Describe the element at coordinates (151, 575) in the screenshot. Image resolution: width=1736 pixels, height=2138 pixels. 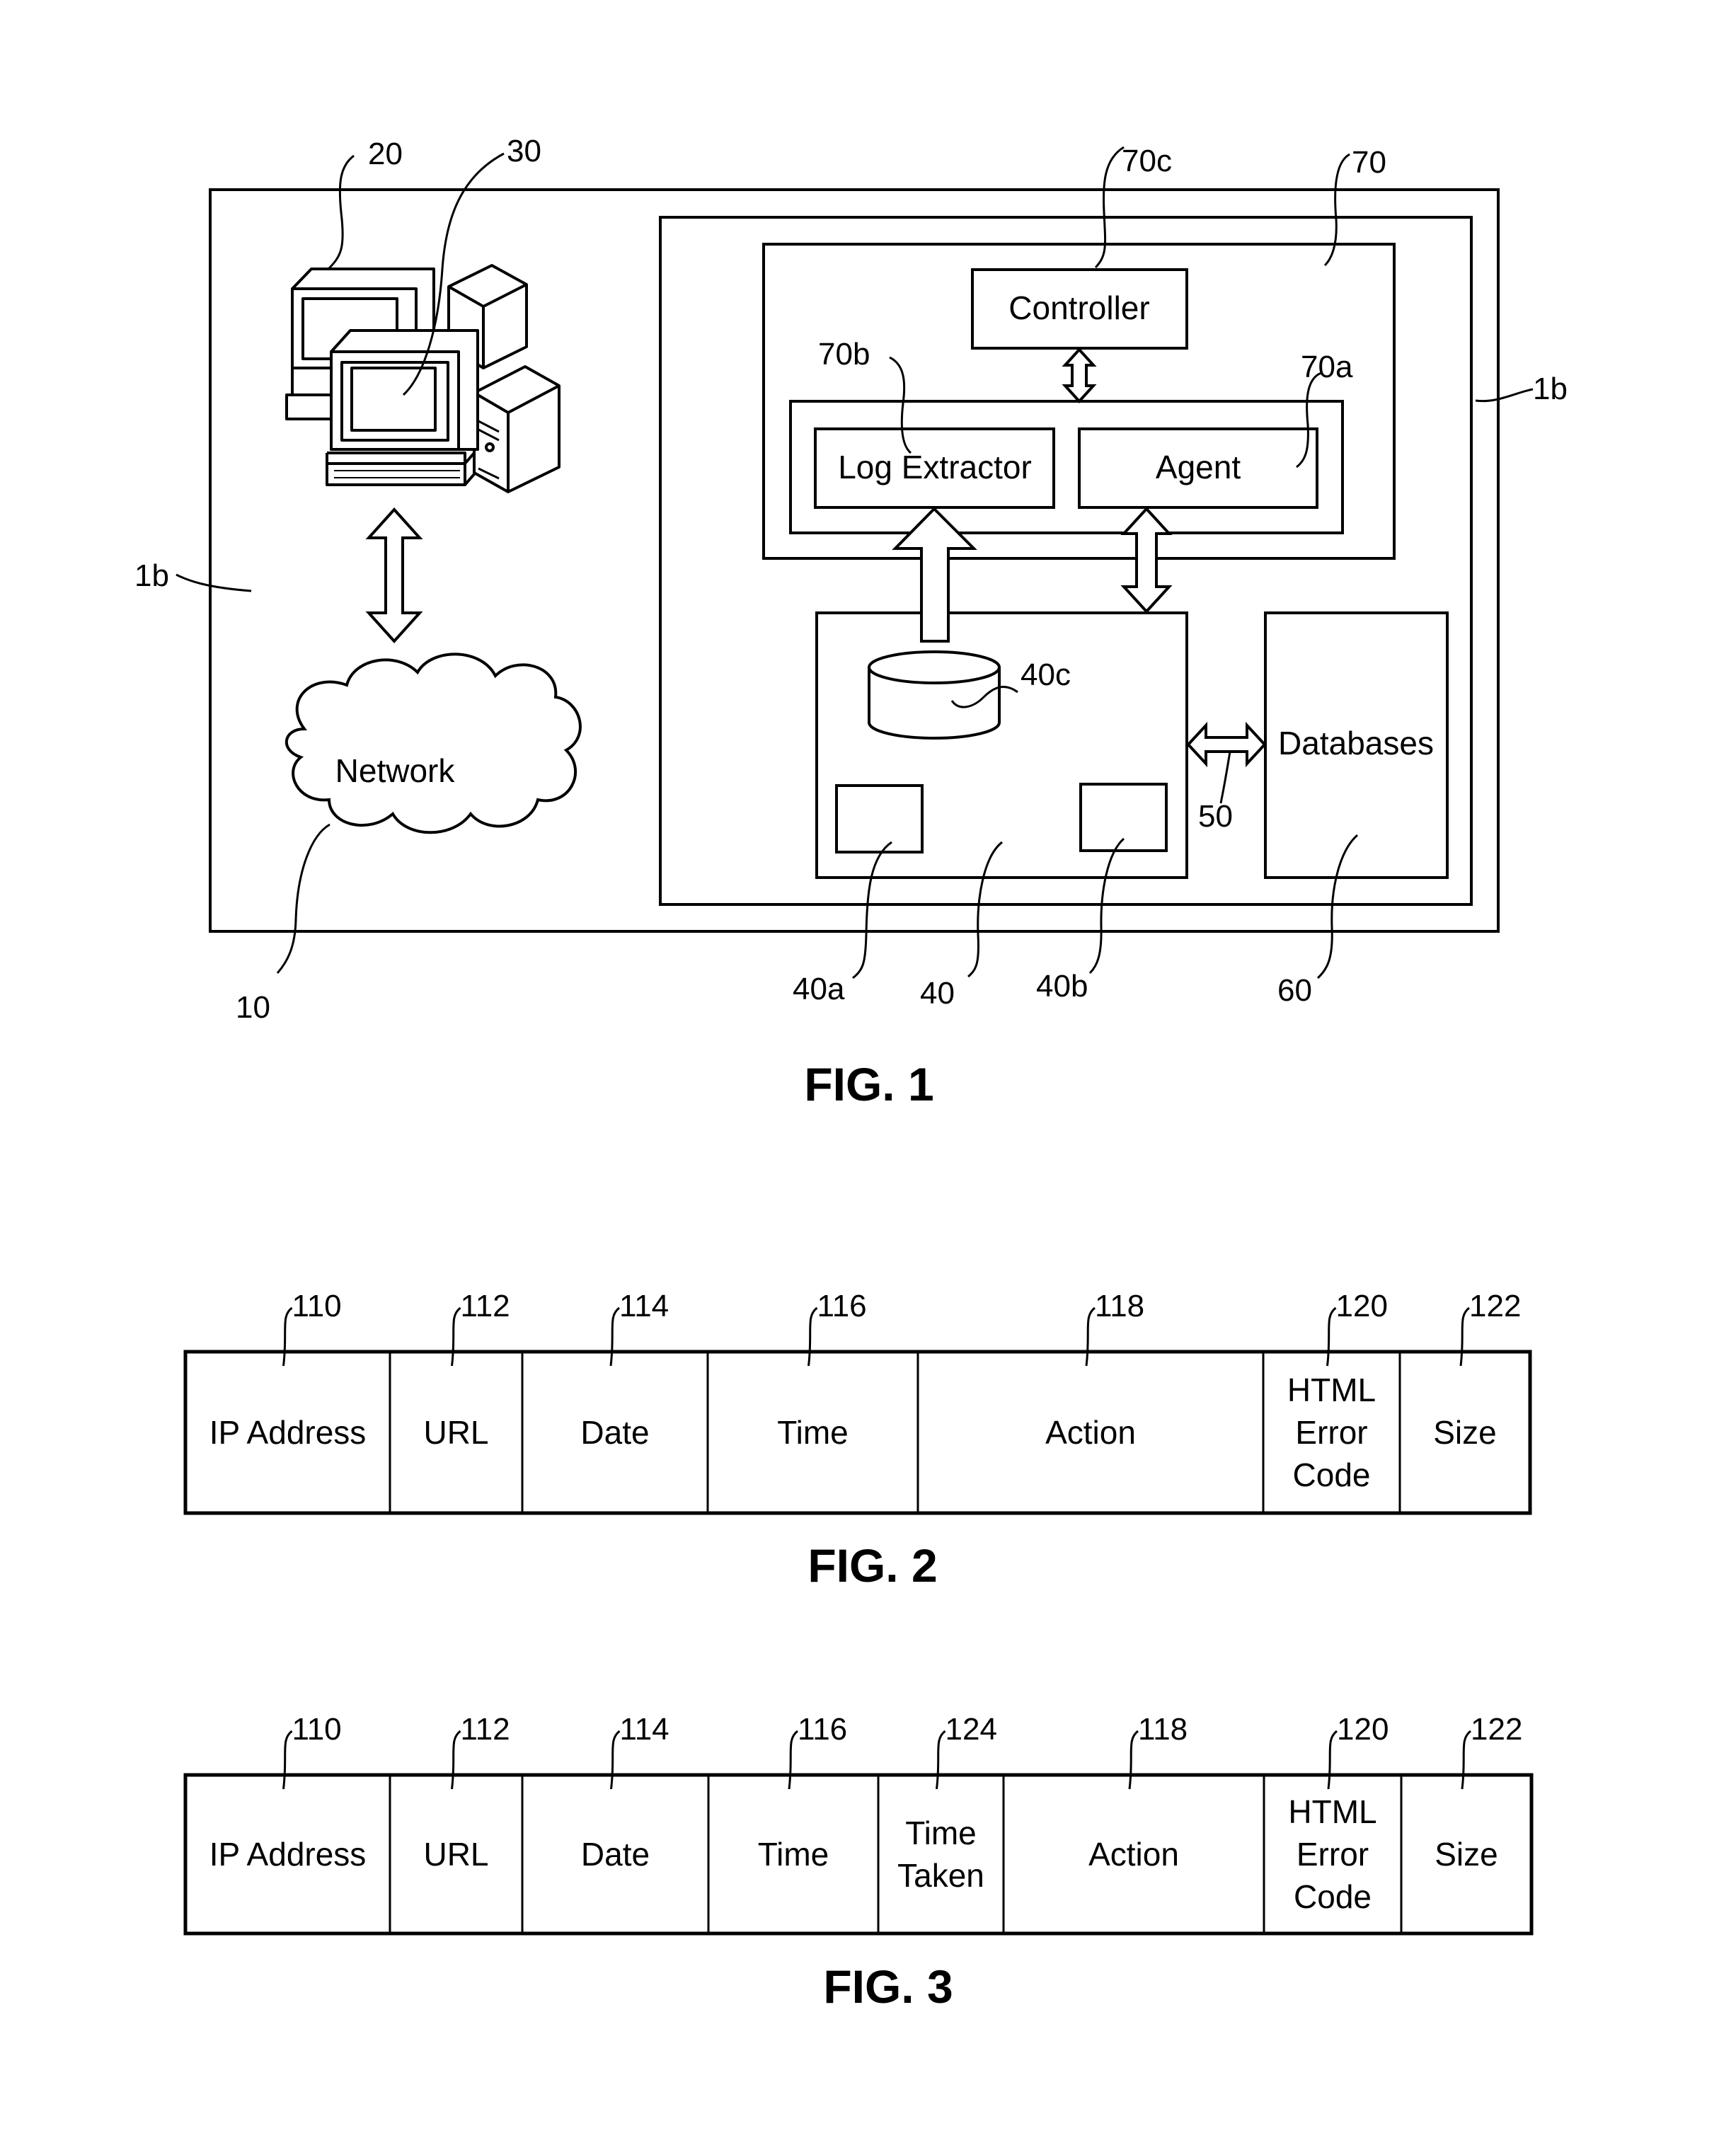
I see `ref-1b-left: 1b` at that location.